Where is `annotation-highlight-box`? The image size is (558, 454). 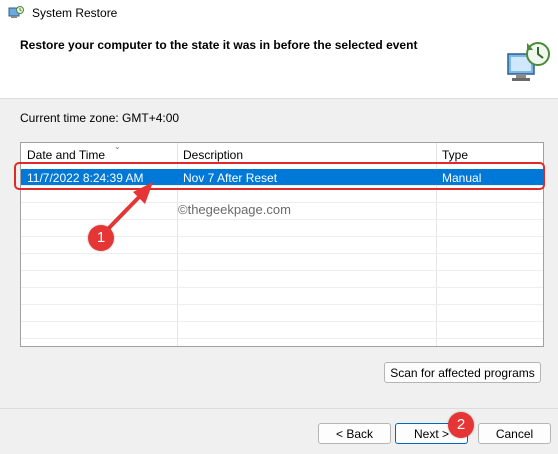
annotation-highlight-box is located at coordinates (279, 176).